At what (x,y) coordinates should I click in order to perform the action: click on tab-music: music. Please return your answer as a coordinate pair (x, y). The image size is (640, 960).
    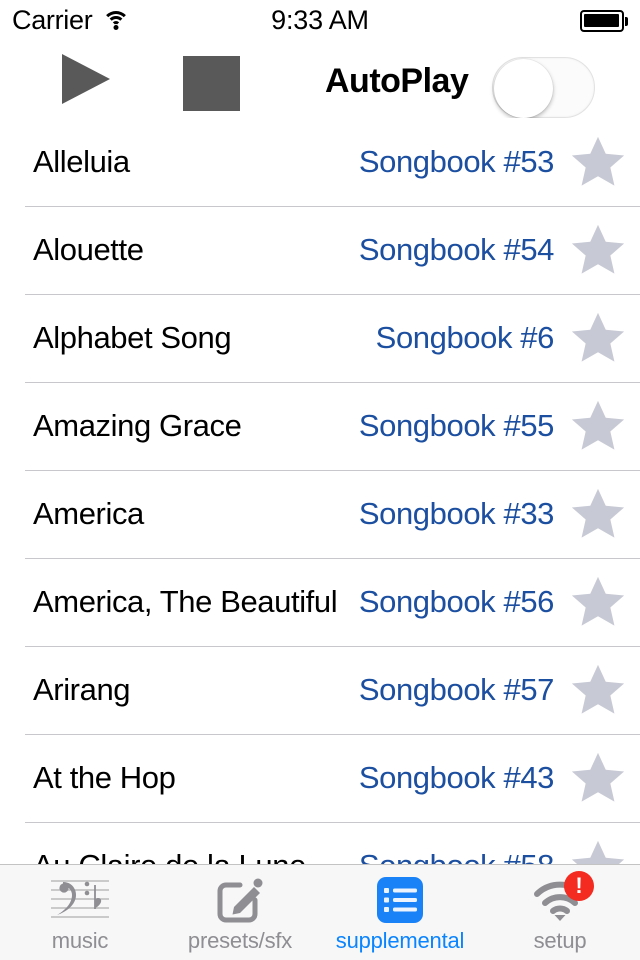
    Looking at the image, I should click on (80, 912).